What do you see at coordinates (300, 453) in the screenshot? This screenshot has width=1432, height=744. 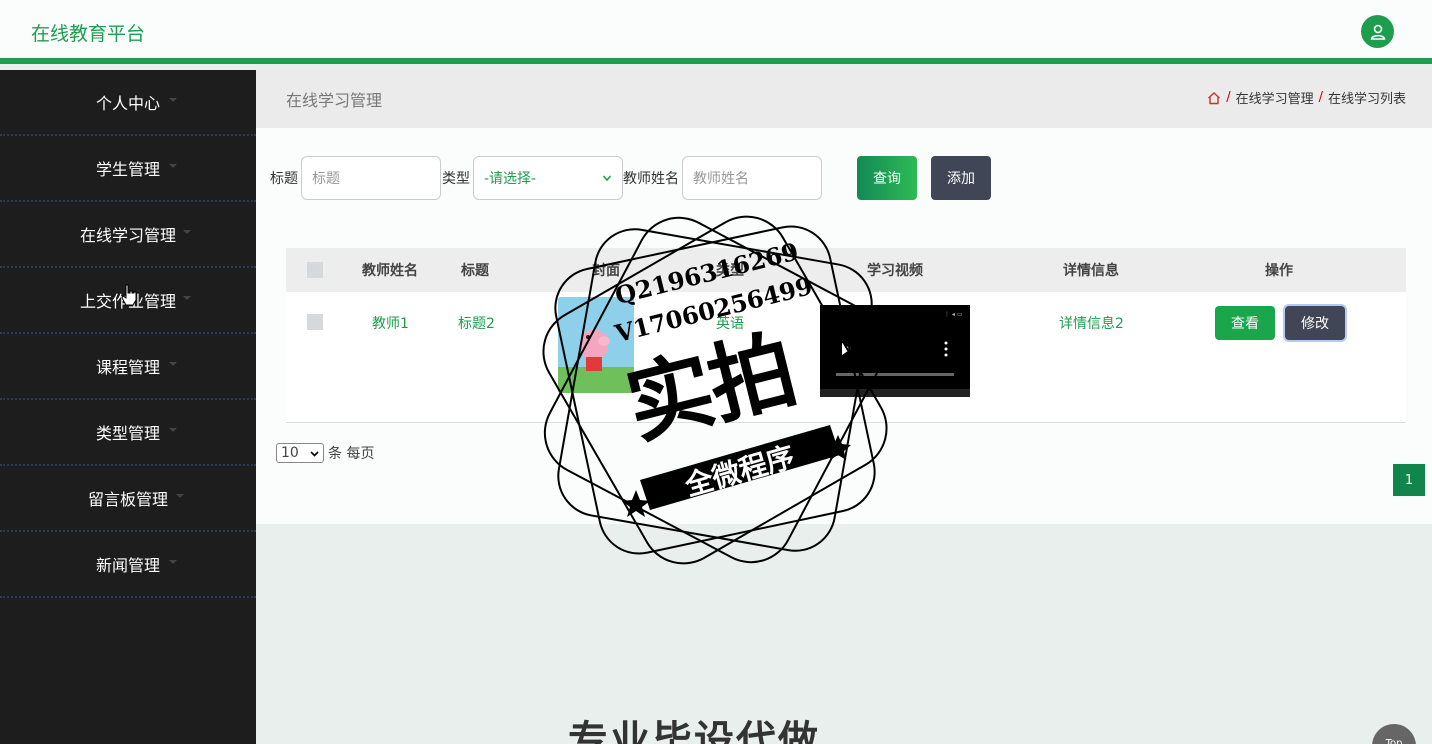 I see `page-size-select: 10` at bounding box center [300, 453].